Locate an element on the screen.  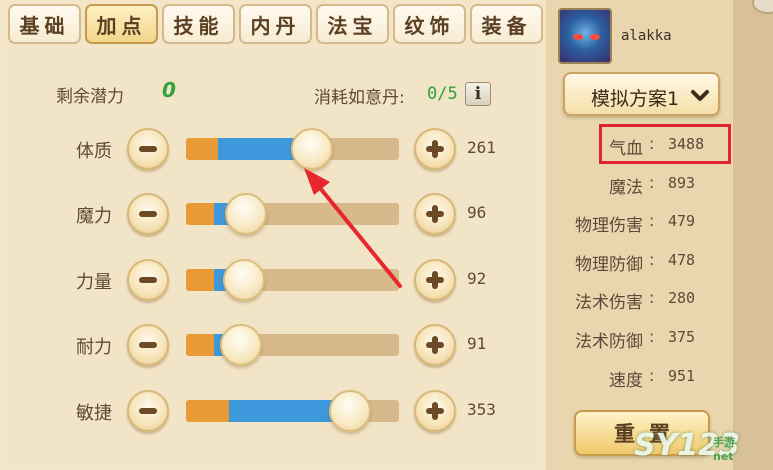
attr-row-spell-damage: 法术伤害 : 280 is located at coordinates (639, 299).